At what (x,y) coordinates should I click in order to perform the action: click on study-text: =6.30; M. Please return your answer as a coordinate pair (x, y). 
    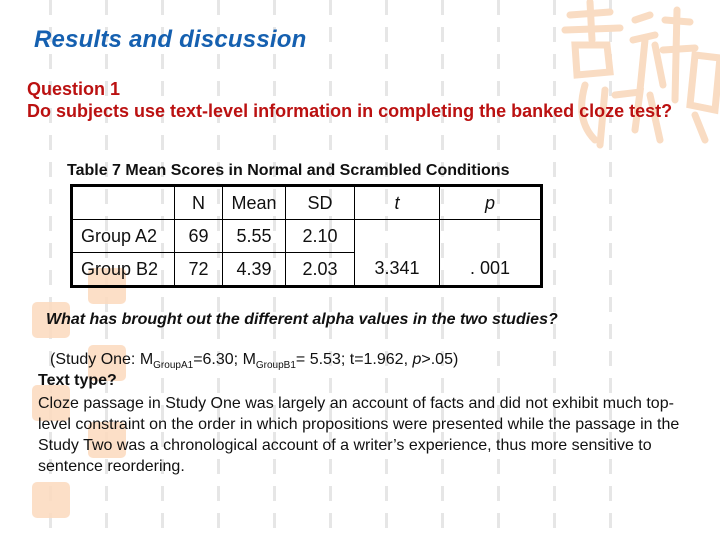
    Looking at the image, I should click on (224, 359).